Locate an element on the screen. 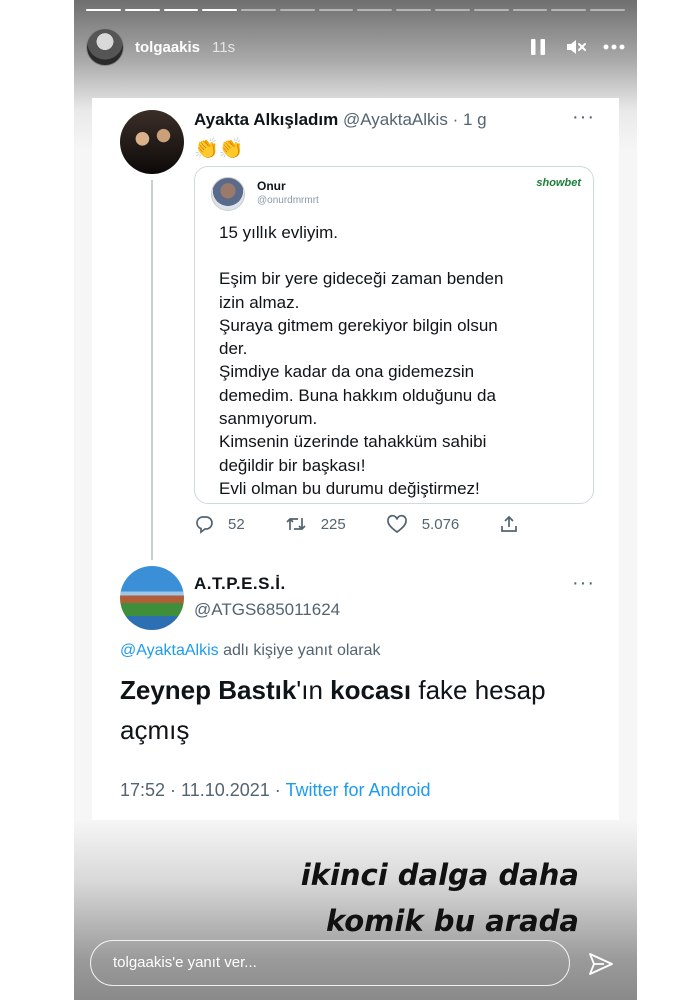 Image resolution: width=700 pixels, height=1000 pixels. reply-text-part: 'ın is located at coordinates (313, 690).